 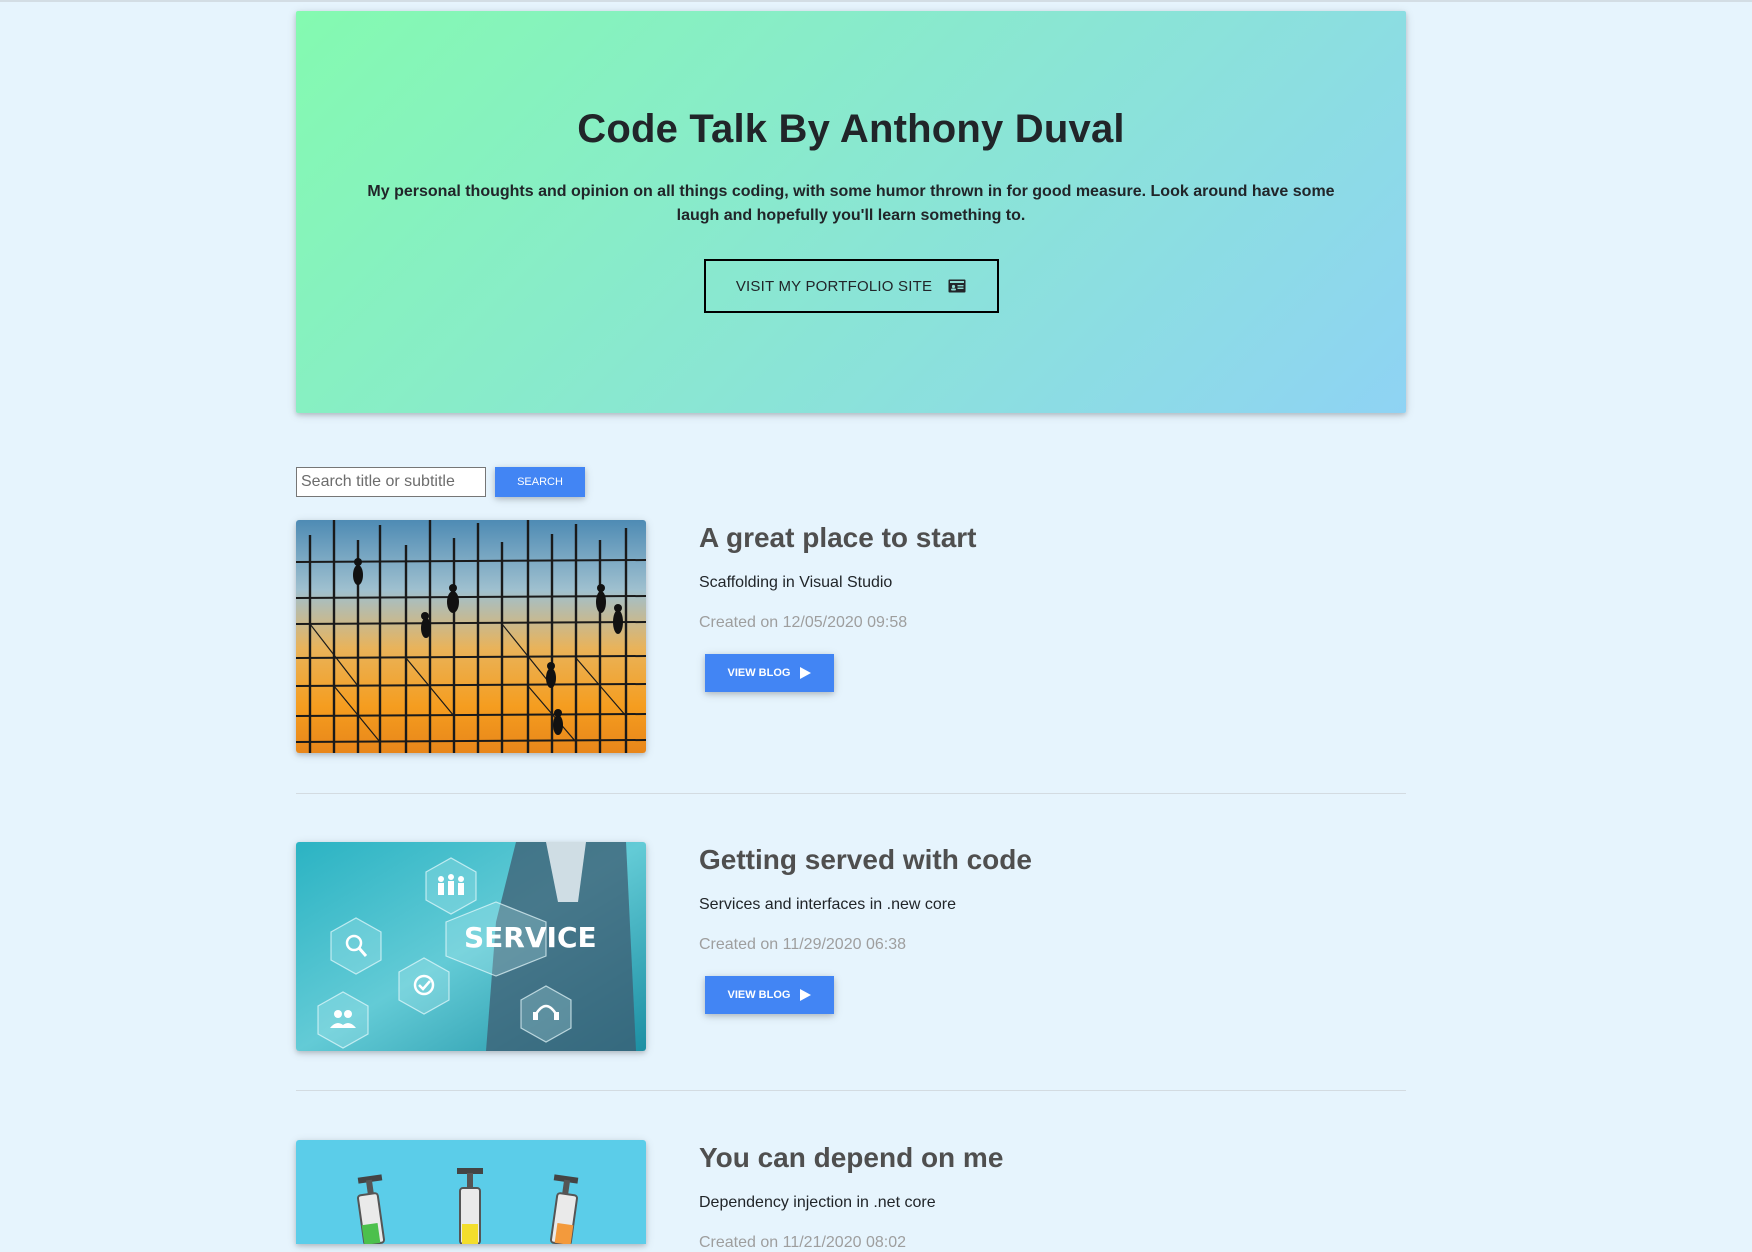 I want to click on post-image-syringes, so click(x=471, y=1192).